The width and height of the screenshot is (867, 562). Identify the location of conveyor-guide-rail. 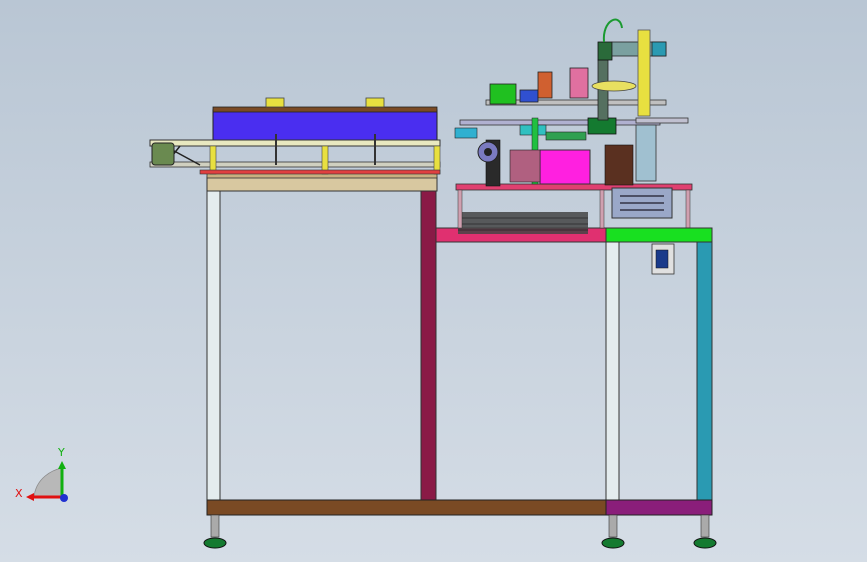
(320, 172).